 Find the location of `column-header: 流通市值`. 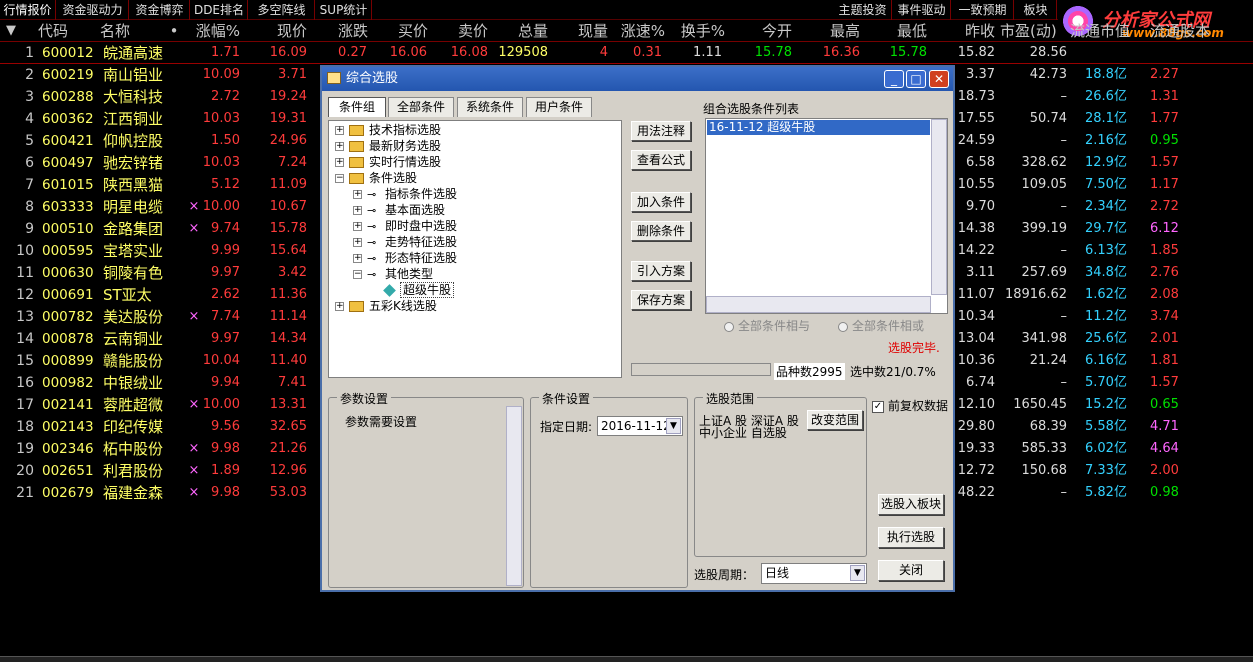

column-header: 流通市值 is located at coordinates (1110, 31).